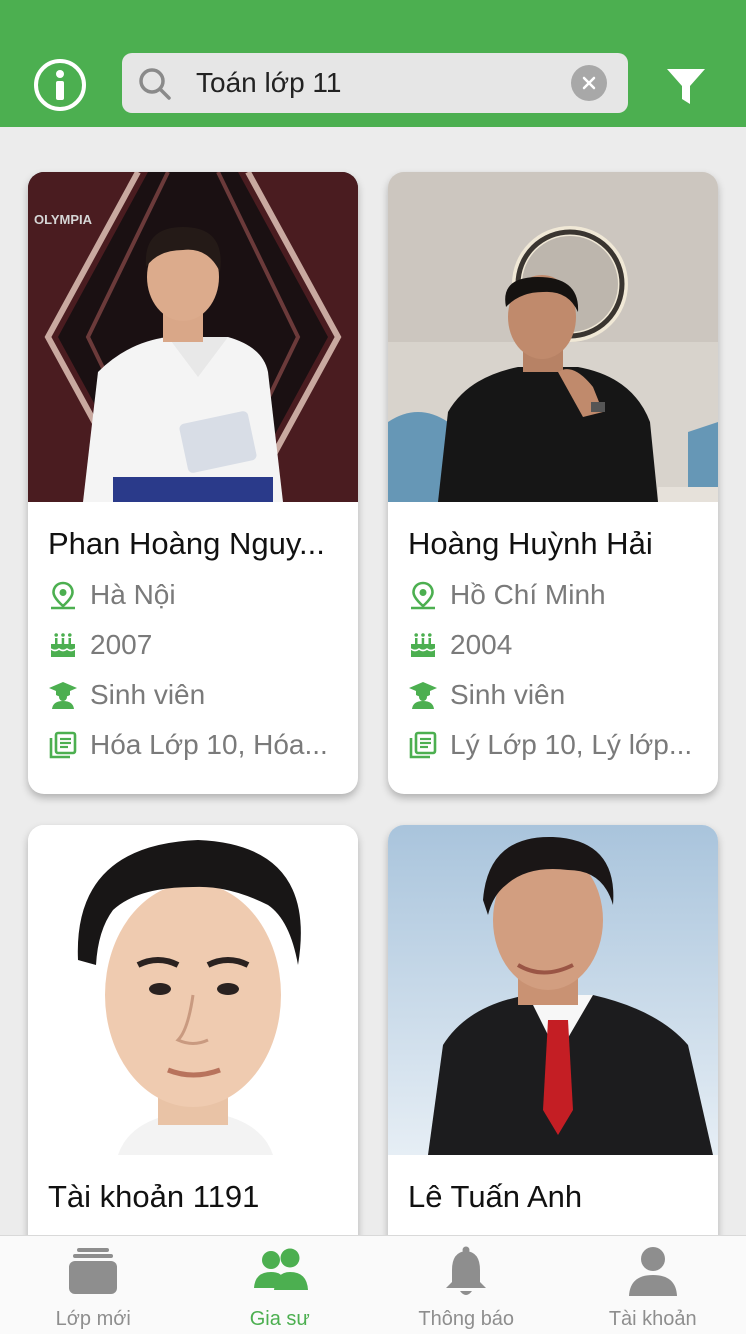  Describe the element at coordinates (154, 1196) in the screenshot. I see `tutor-name: Tài khoản 1191` at that location.